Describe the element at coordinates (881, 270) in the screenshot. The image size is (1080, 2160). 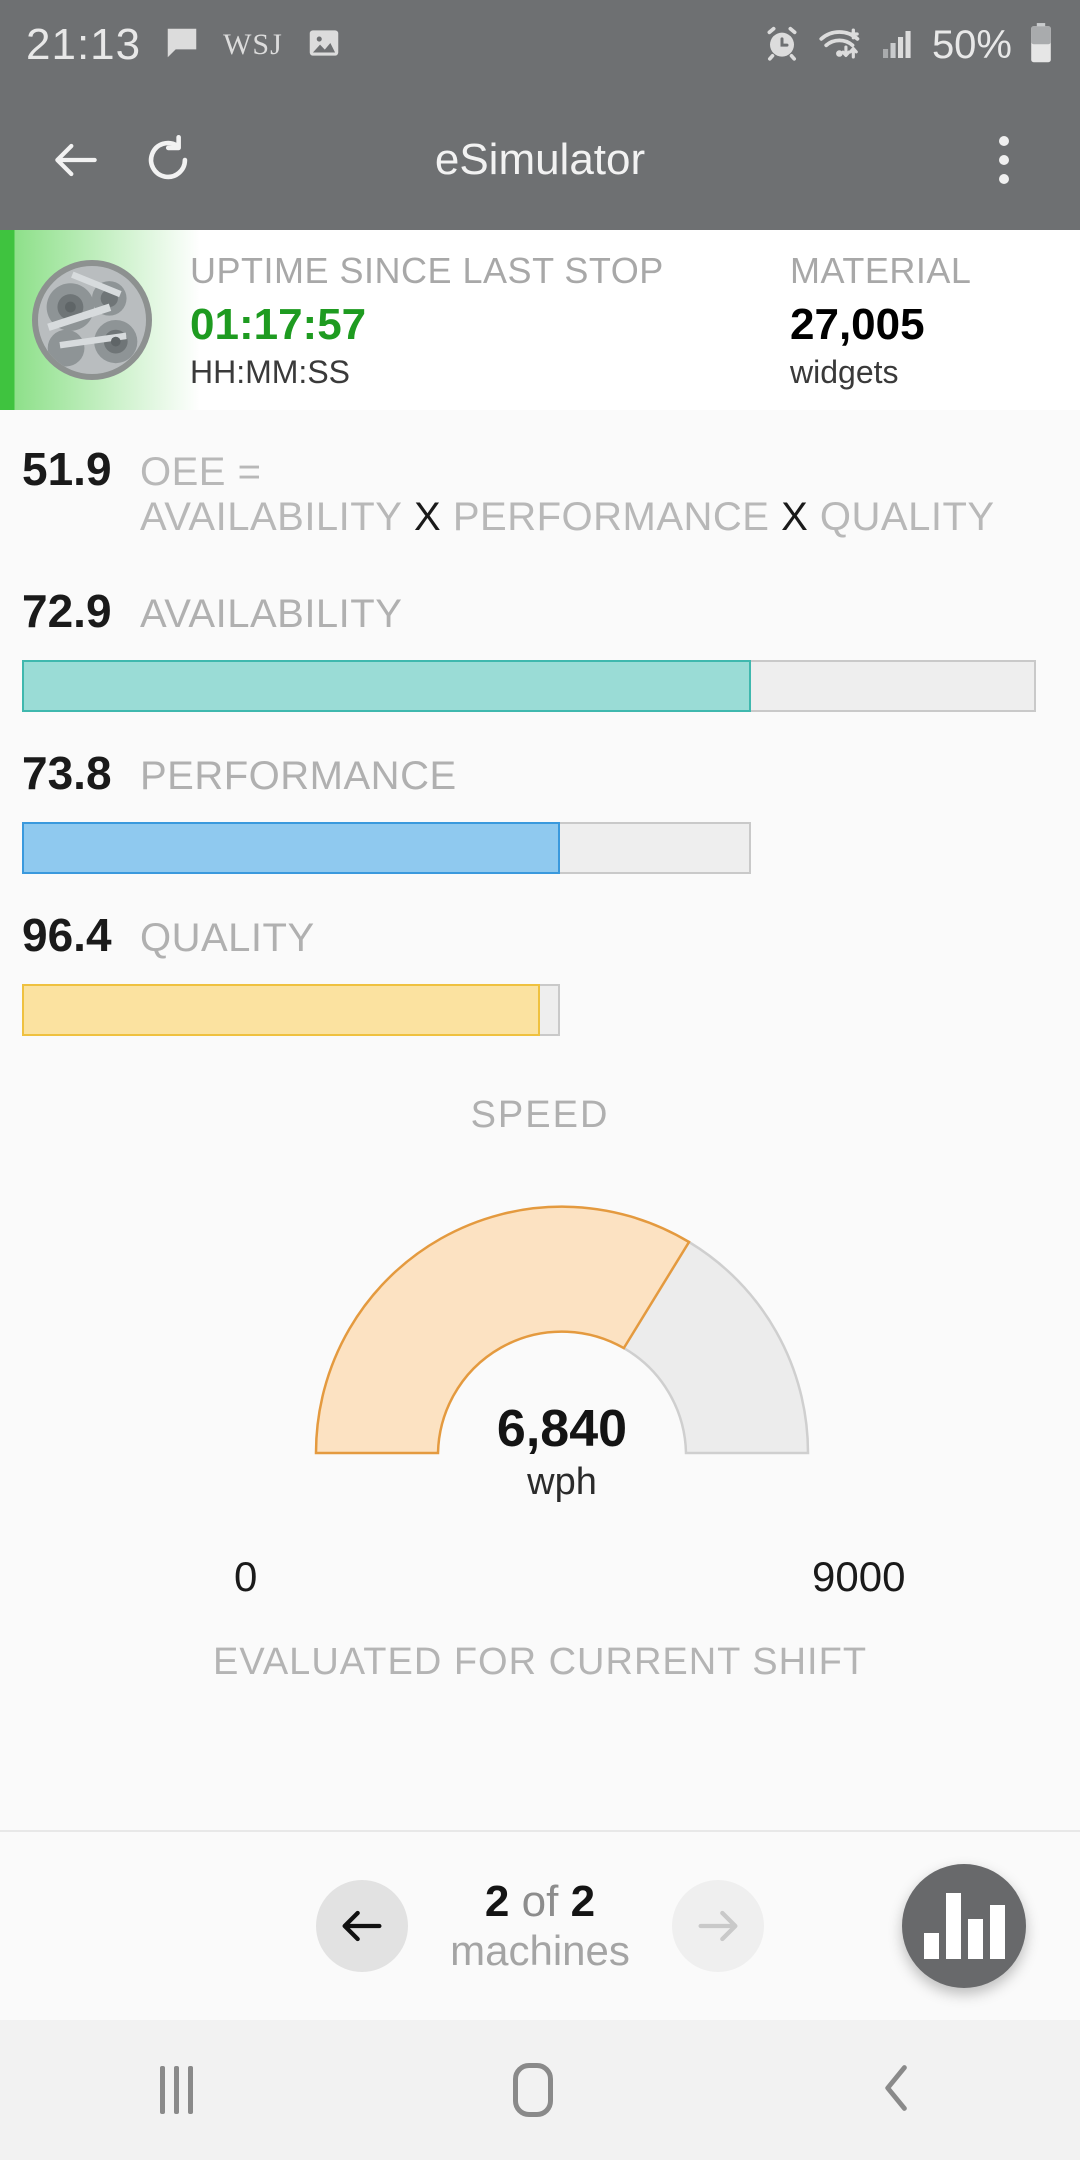
I see `material-label: MATERIAL` at that location.